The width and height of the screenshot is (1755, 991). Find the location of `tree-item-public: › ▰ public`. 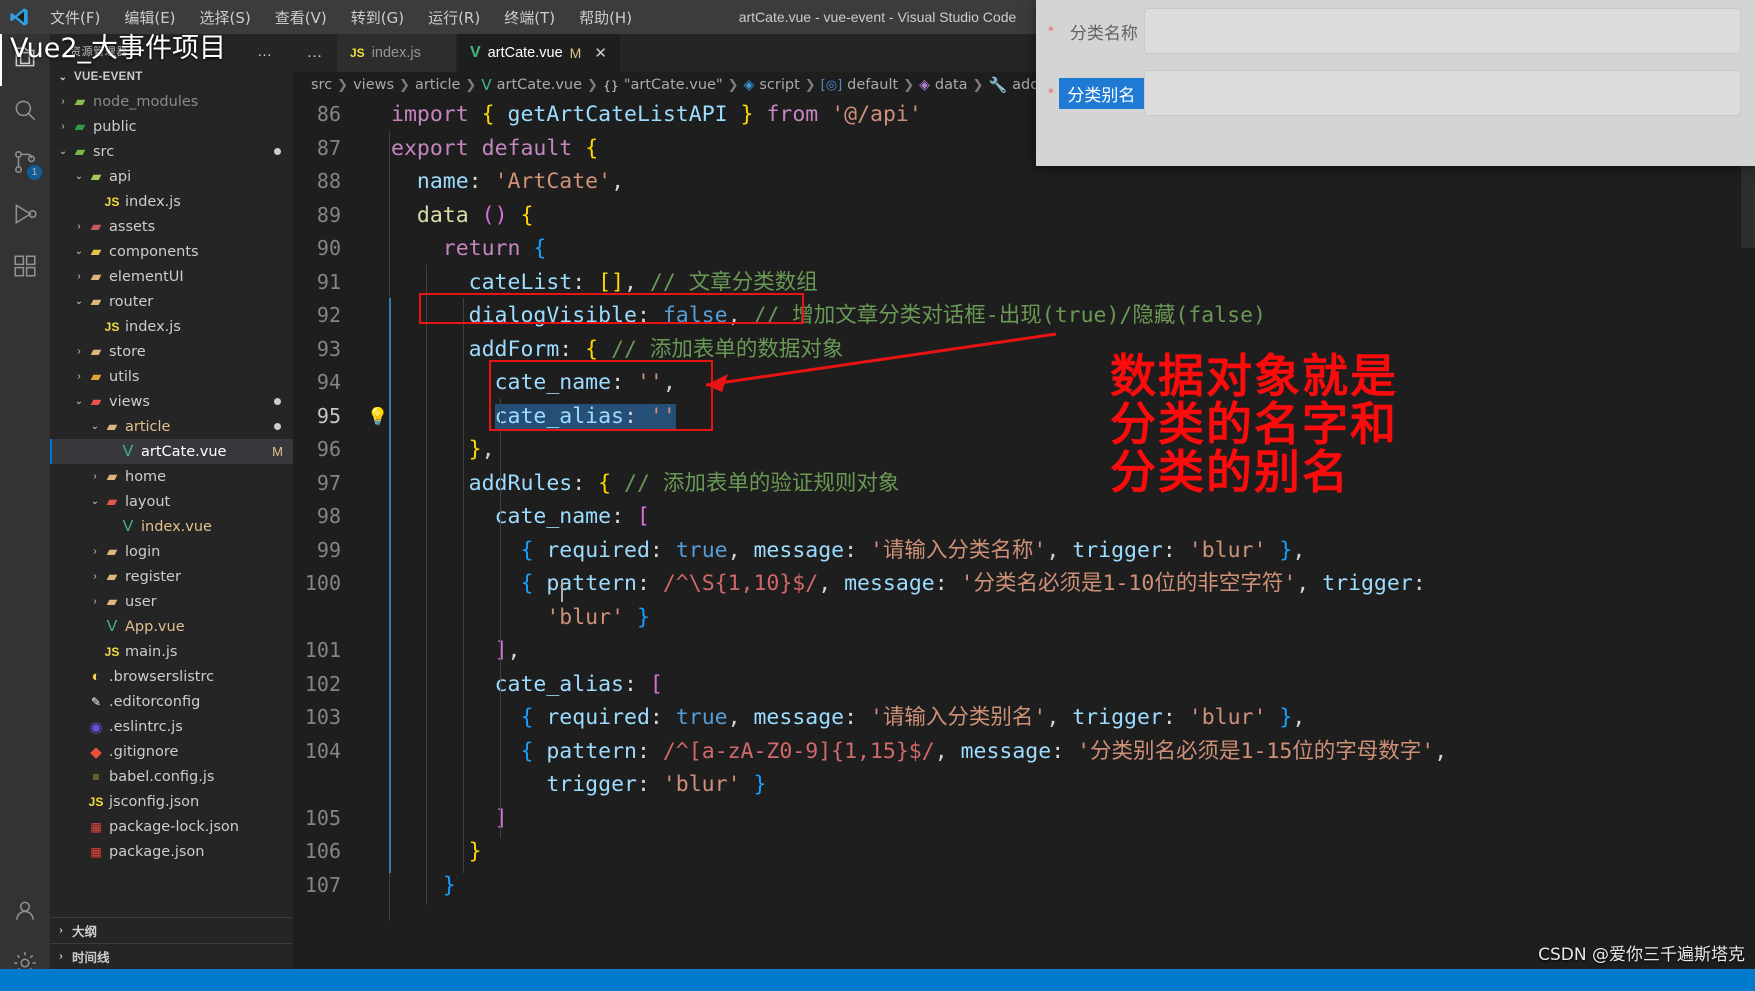

tree-item-public: › ▰ public is located at coordinates (171, 126).